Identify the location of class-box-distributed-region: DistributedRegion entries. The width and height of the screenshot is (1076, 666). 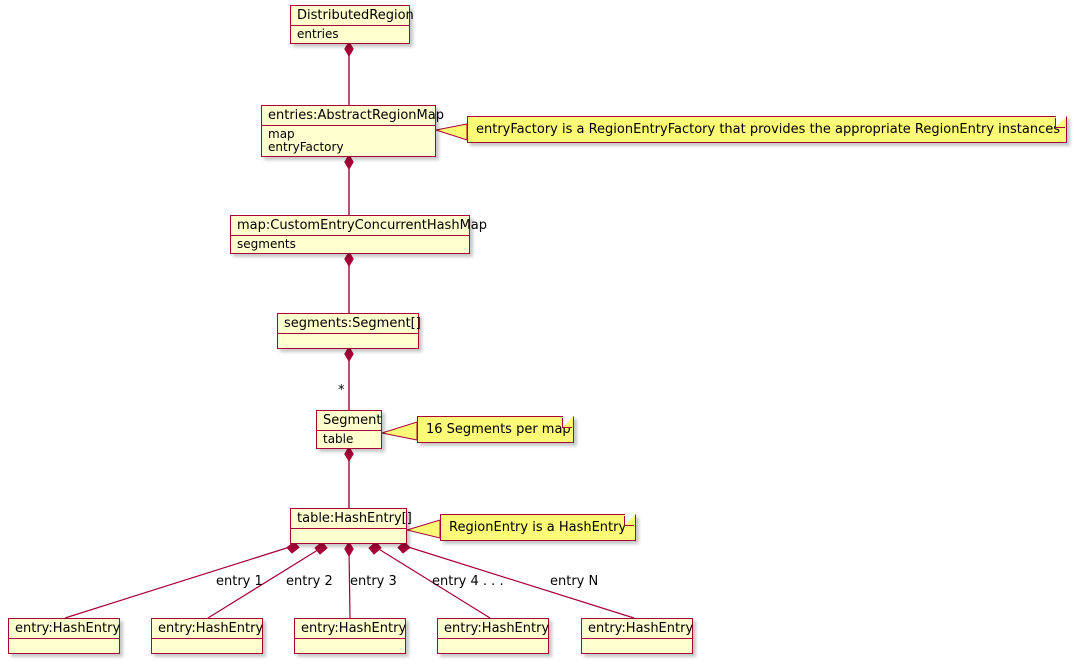
(352, 24).